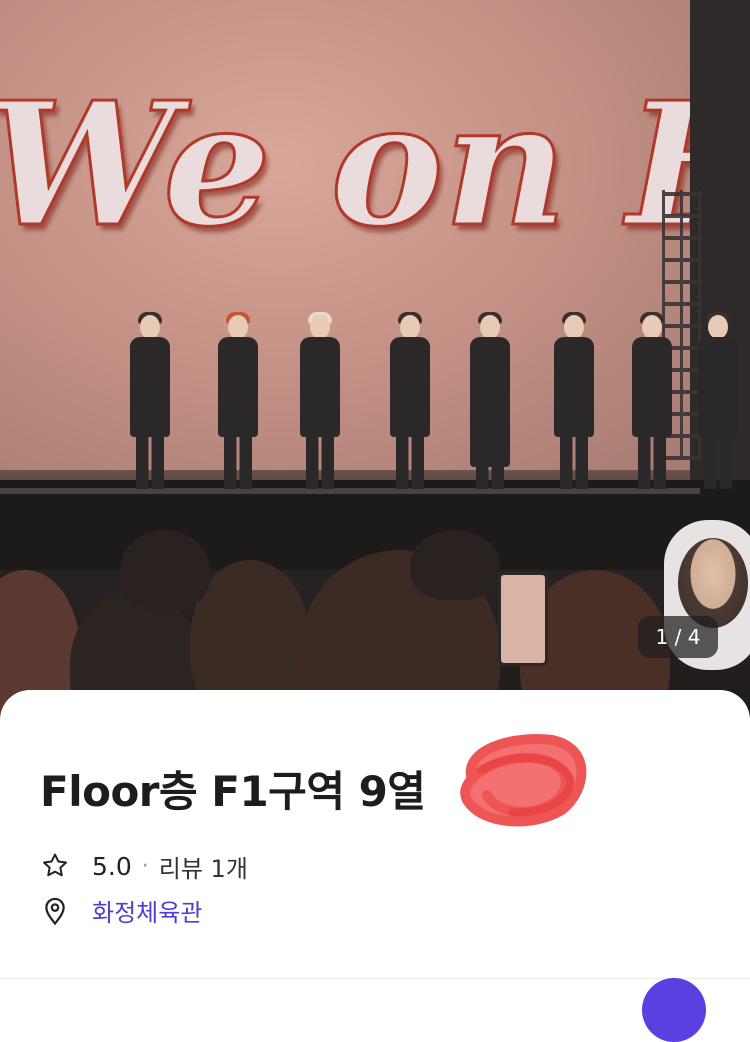 The height and width of the screenshot is (1042, 750). I want to click on star-icon, so click(55, 865).